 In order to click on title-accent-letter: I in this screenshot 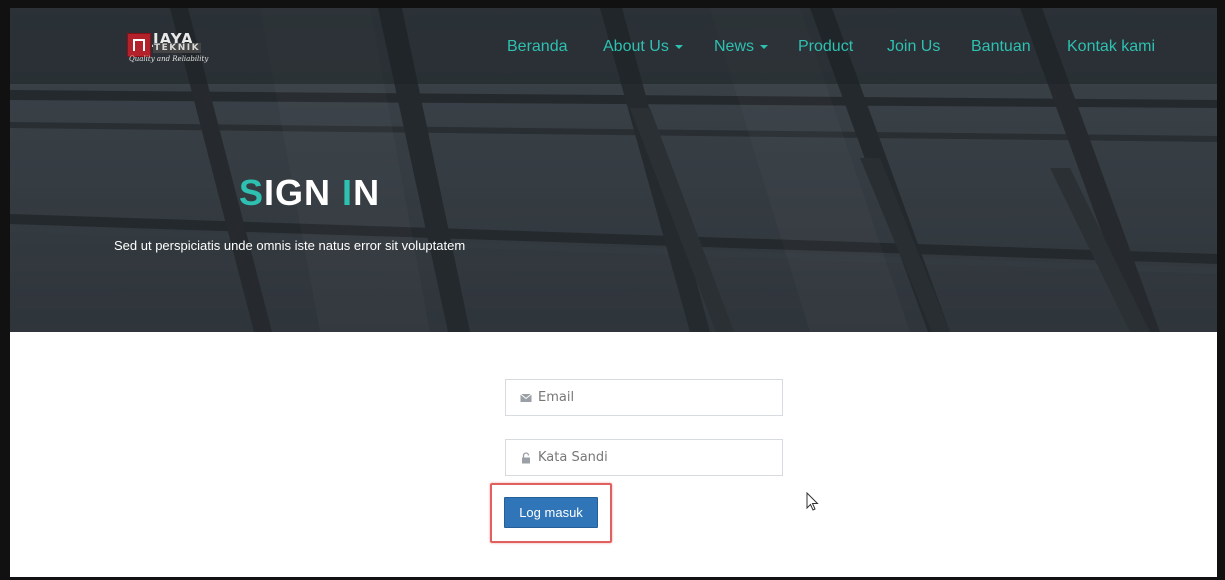, I will do `click(348, 192)`.